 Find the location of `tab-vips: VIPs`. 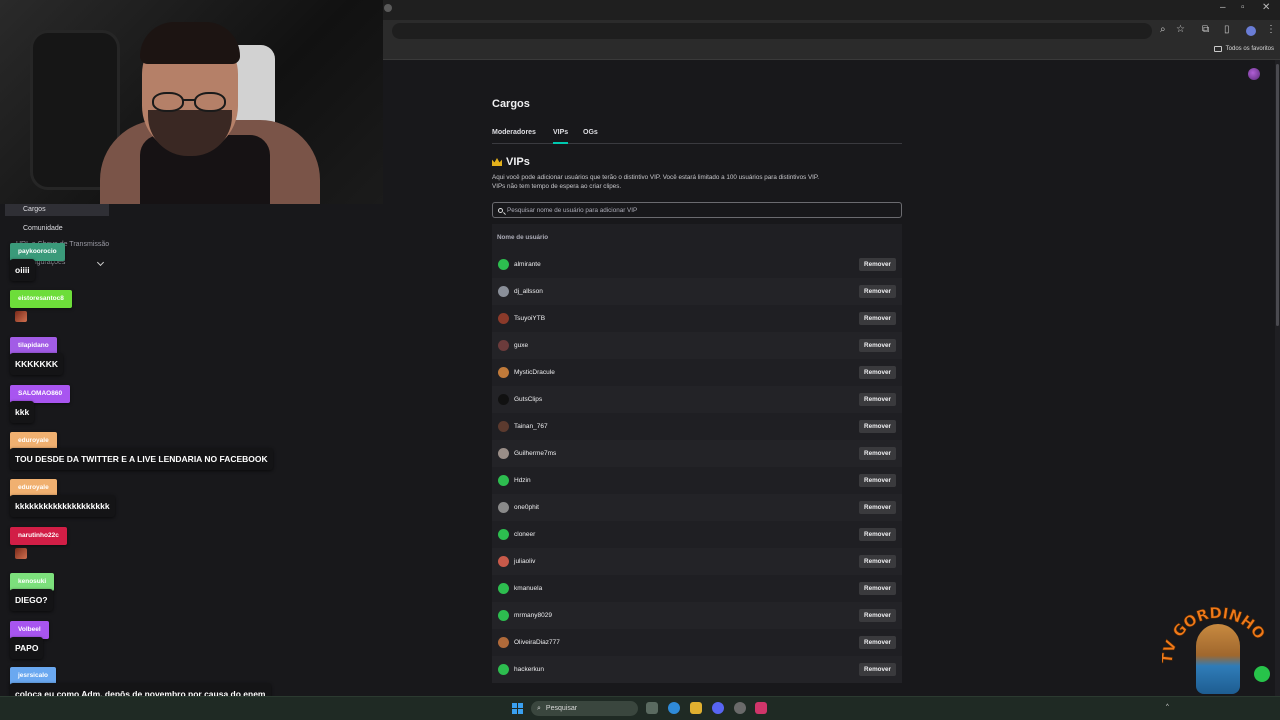

tab-vips: VIPs is located at coordinates (561, 136).